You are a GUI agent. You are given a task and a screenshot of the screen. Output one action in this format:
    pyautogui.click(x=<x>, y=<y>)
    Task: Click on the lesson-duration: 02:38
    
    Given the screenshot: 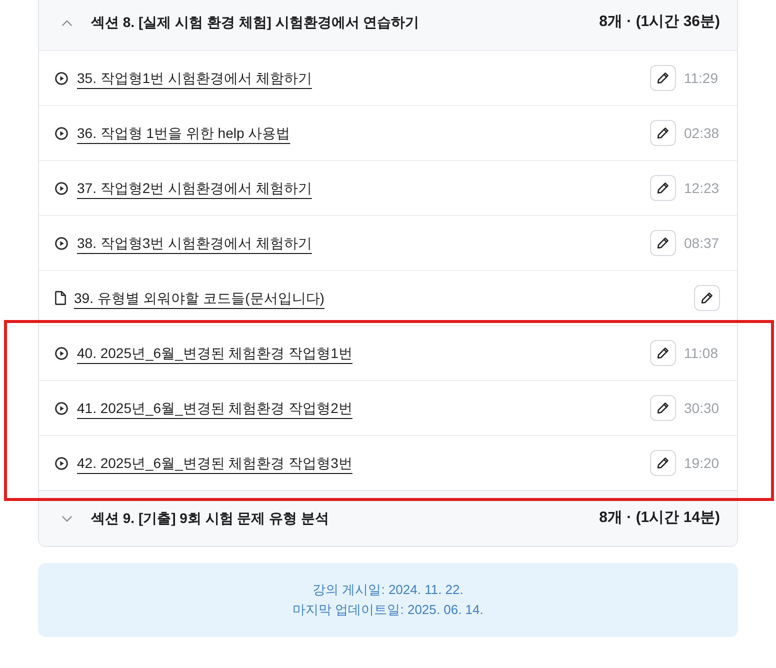 What is the action you would take?
    pyautogui.click(x=701, y=133)
    